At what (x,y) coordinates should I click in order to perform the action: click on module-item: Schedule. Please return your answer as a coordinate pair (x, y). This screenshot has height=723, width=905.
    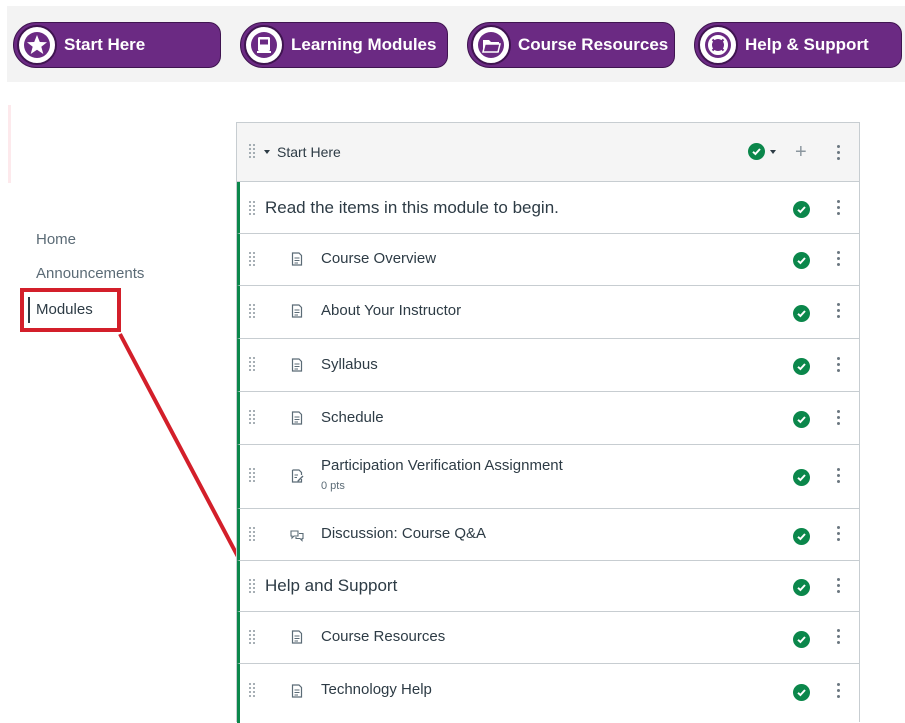
    Looking at the image, I should click on (548, 418).